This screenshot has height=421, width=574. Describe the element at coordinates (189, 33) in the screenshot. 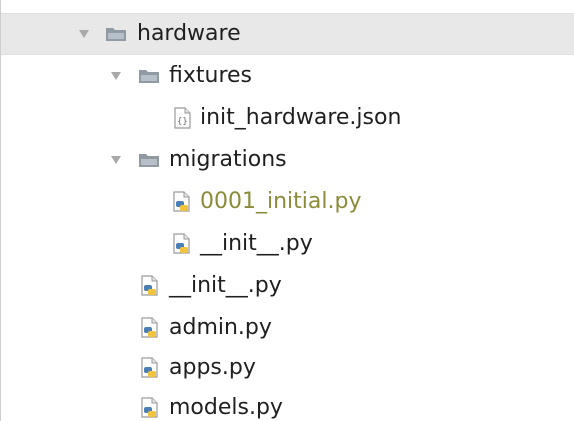

I see `tree-item-label: hardware` at that location.